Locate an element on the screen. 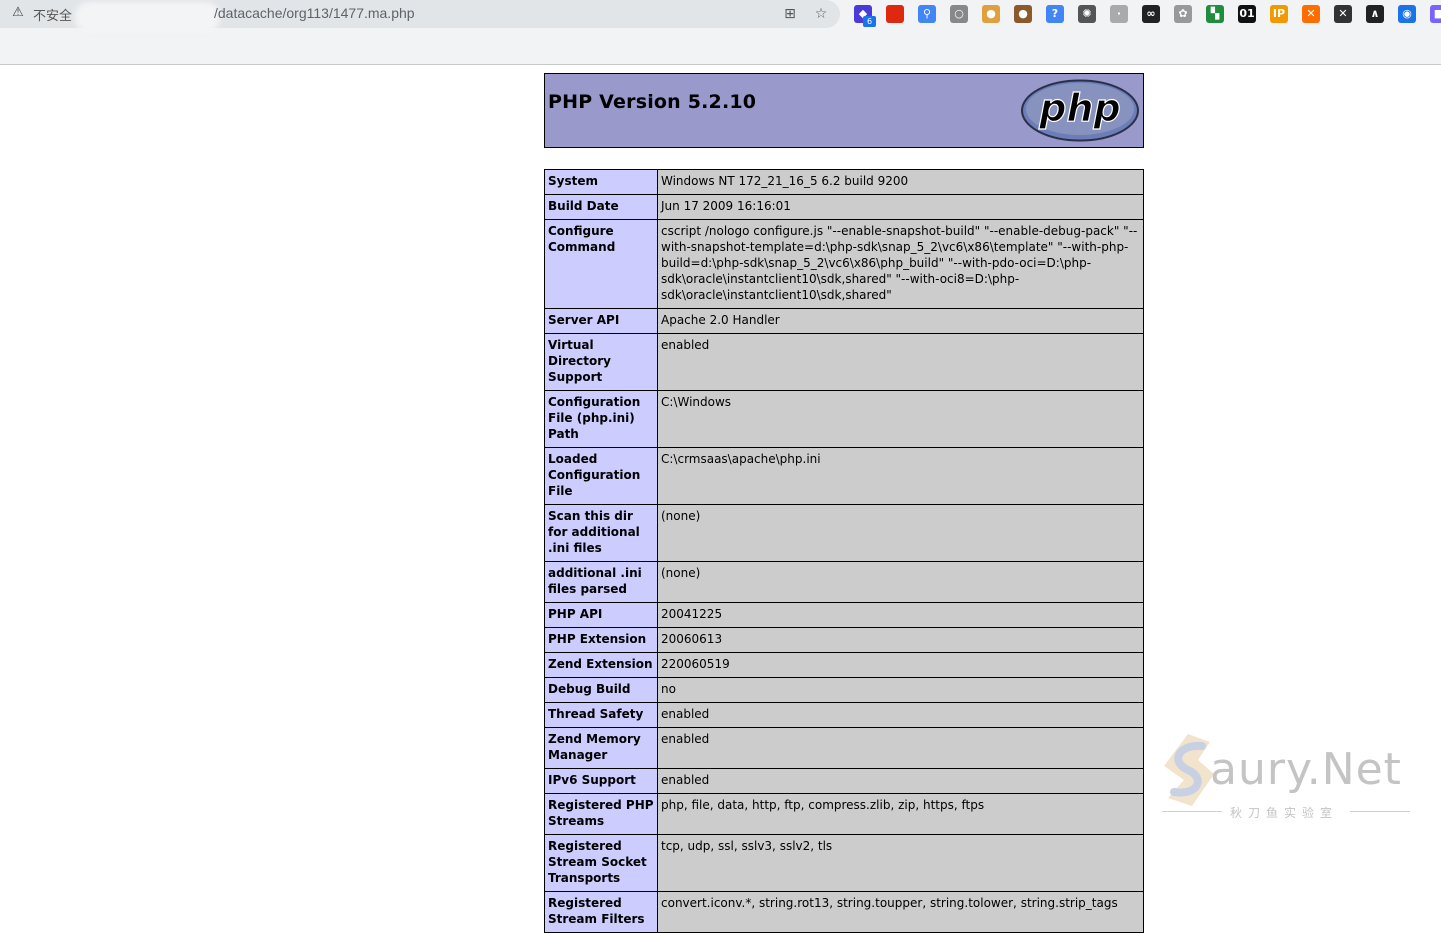 This screenshot has width=1441, height=933. php-logo-text: php is located at coordinates (1079, 108).